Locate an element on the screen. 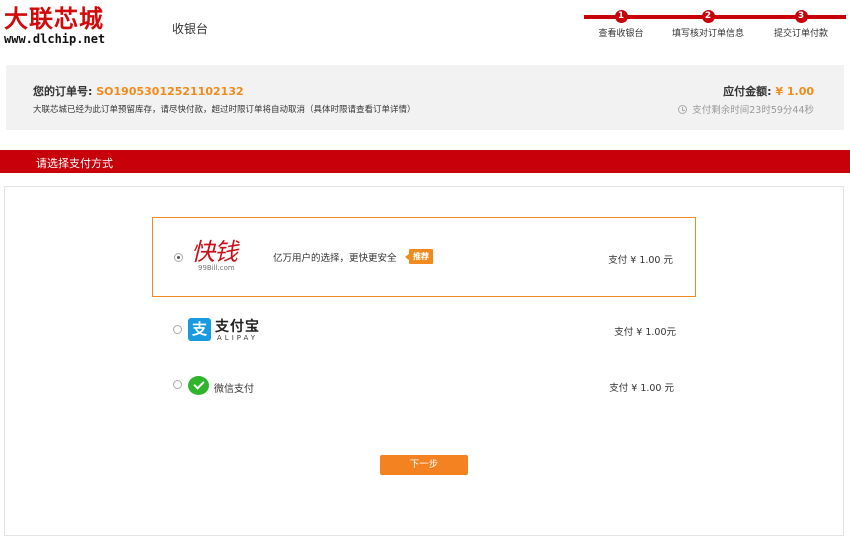  radio-99bill is located at coordinates (178, 257).